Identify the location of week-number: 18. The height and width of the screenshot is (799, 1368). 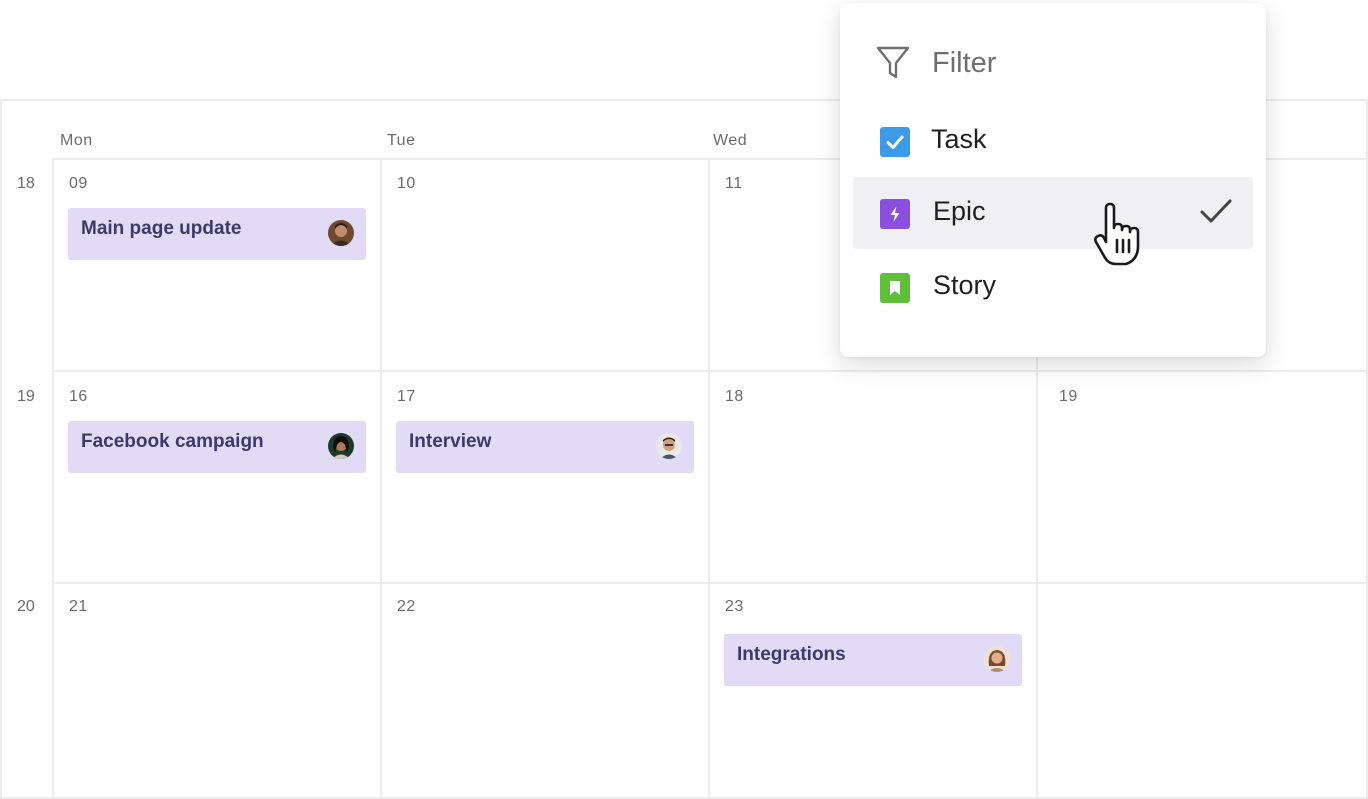
(26, 183).